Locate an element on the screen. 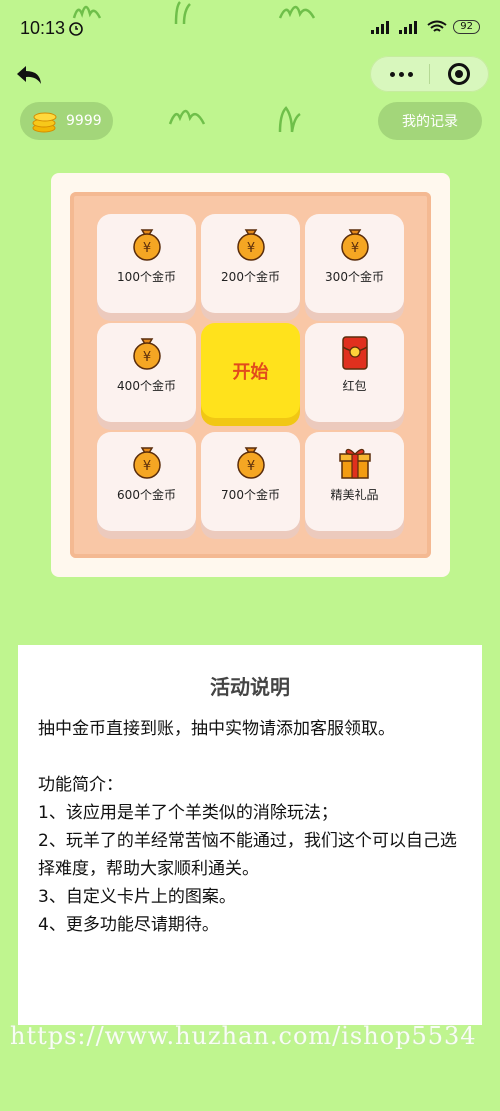 Image resolution: width=500 pixels, height=1111 pixels. prize-label: 700个金币 is located at coordinates (250, 495).